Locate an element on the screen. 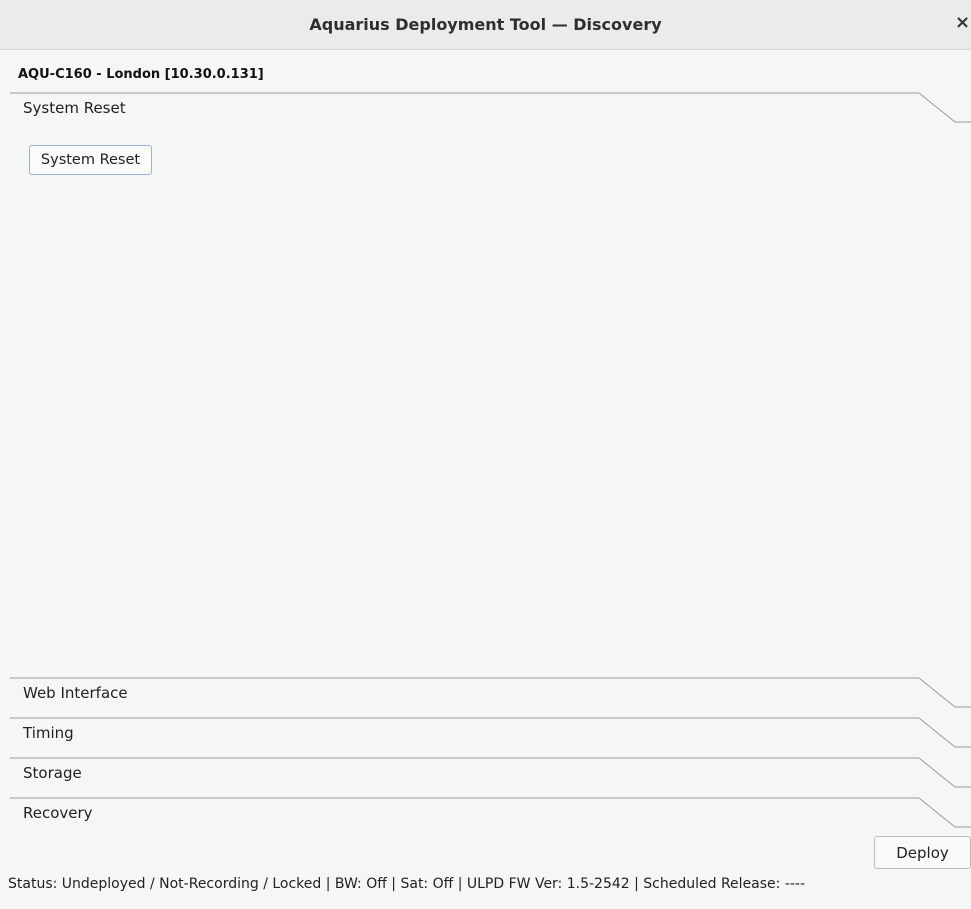 This screenshot has height=909, width=971. device-label: AQU-C160 - London [10.30.0.131] is located at coordinates (141, 74).